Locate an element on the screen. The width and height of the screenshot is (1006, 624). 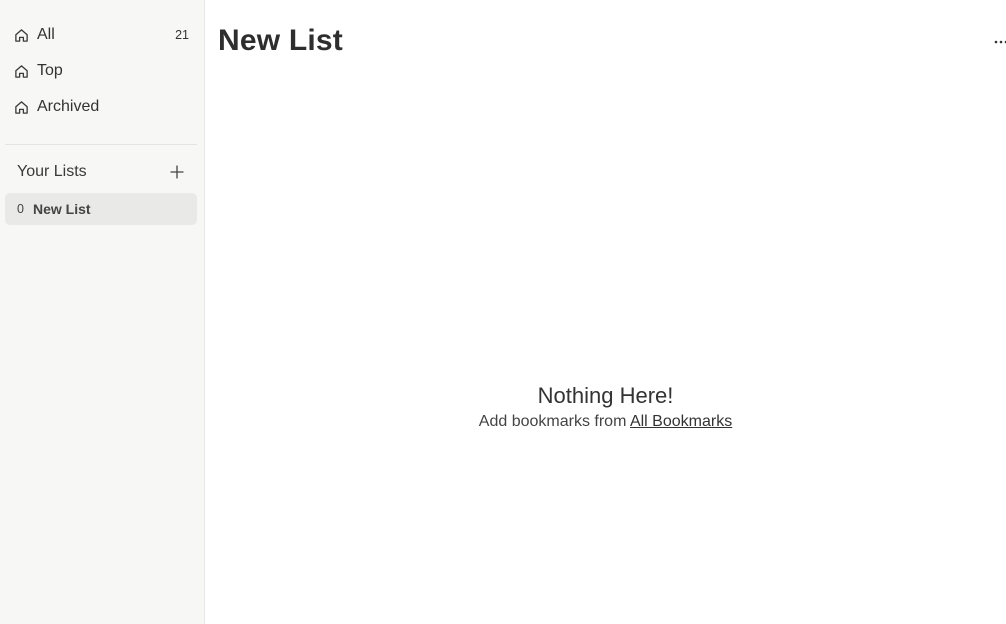
sidebar-item-label: All is located at coordinates (46, 34).